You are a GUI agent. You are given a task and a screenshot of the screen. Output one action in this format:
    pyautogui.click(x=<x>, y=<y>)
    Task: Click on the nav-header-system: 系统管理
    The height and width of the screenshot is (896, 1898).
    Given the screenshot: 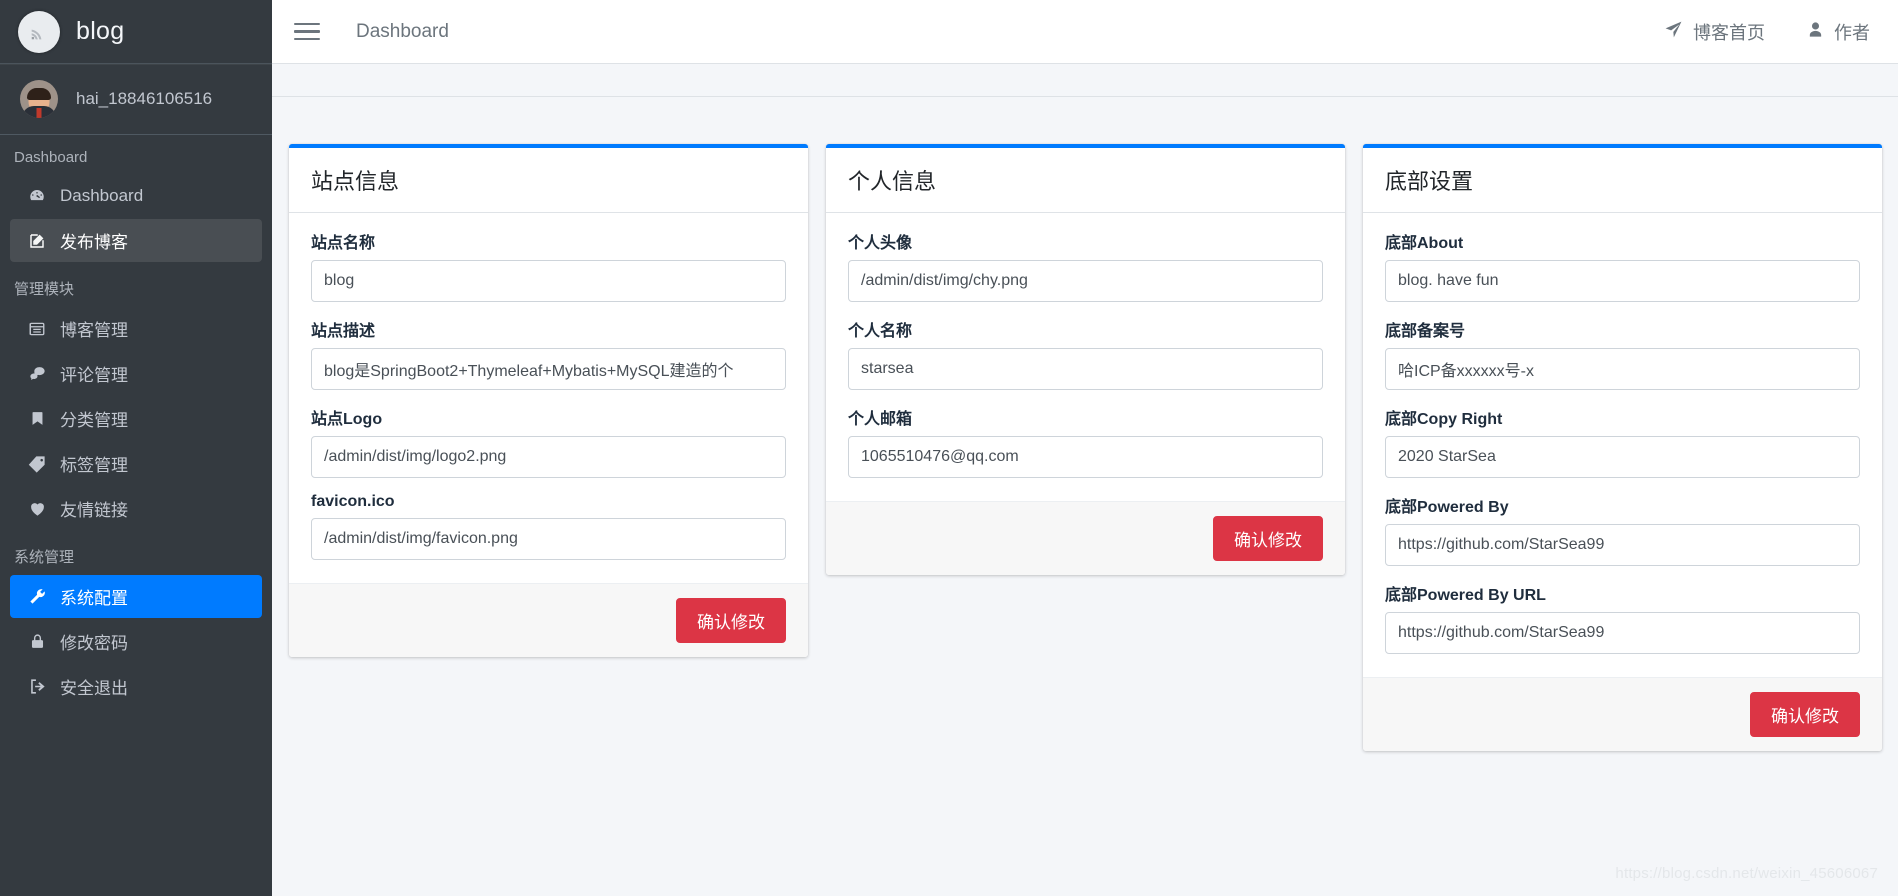 What is the action you would take?
    pyautogui.click(x=44, y=557)
    